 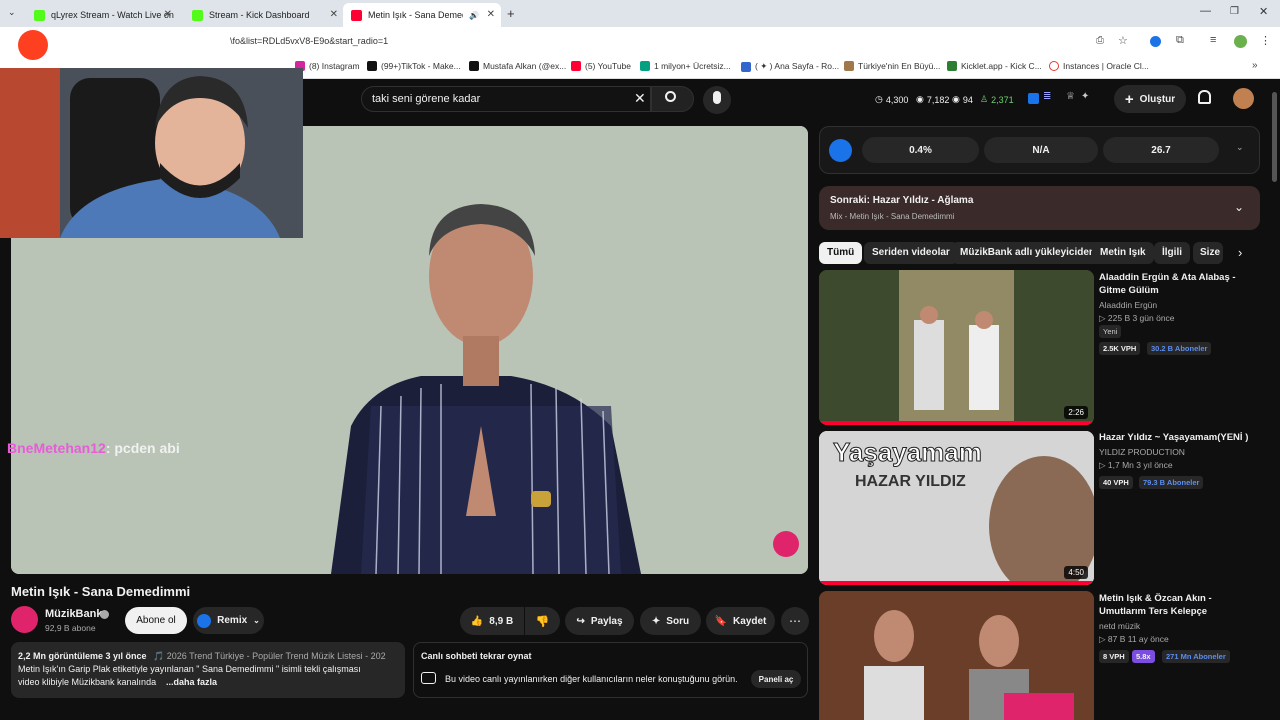 I want to click on menu-icon: ⋮, so click(x=1265, y=40).